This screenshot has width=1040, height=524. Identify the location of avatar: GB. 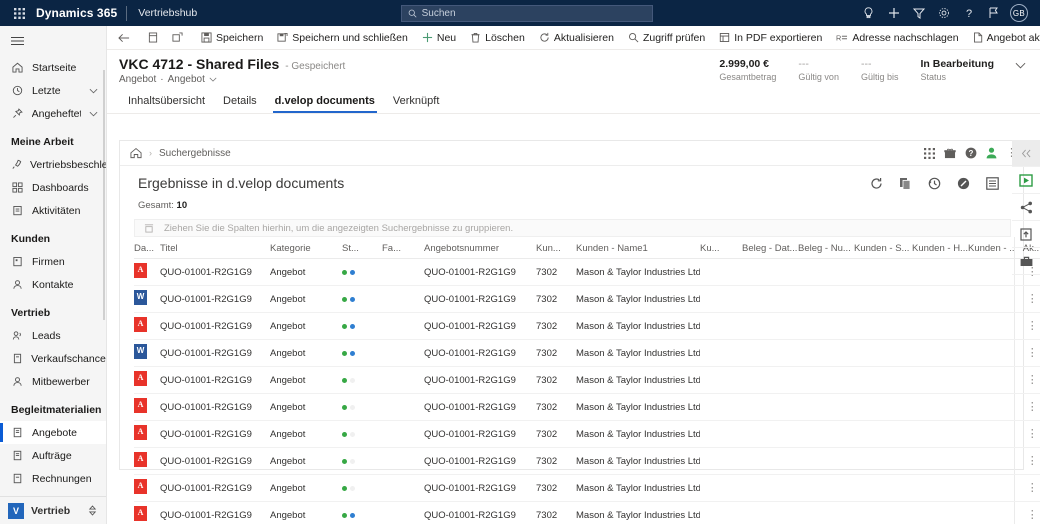
(1019, 13).